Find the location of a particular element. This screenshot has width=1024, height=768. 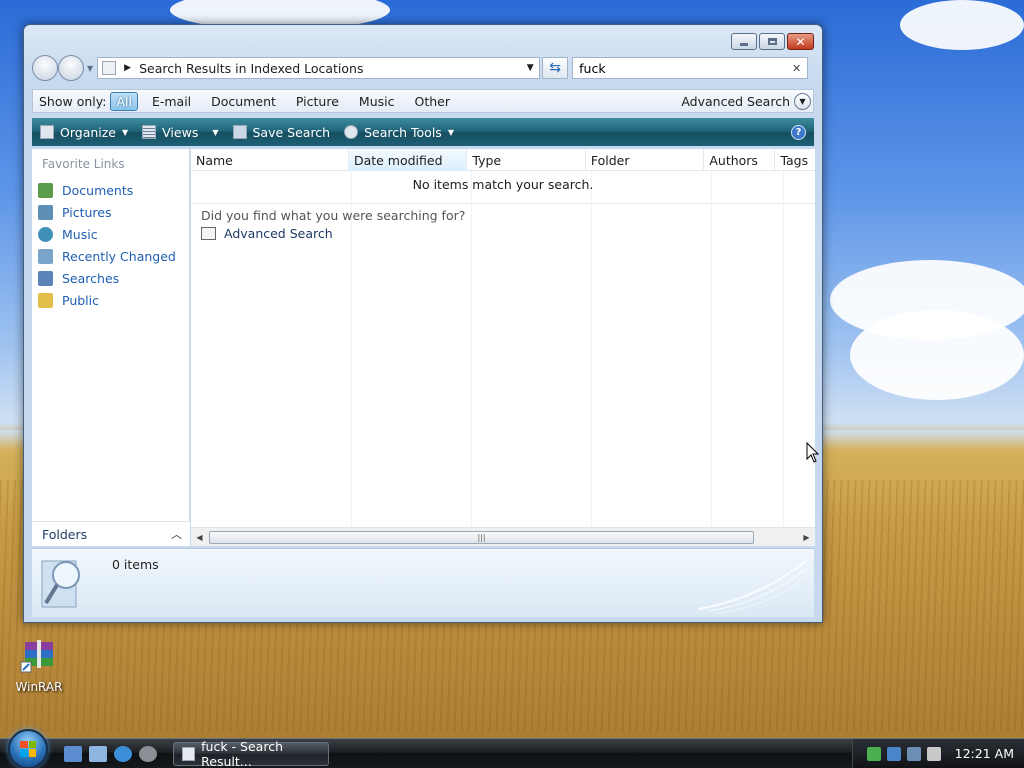

clock: 12:21 AM is located at coordinates (984, 753).